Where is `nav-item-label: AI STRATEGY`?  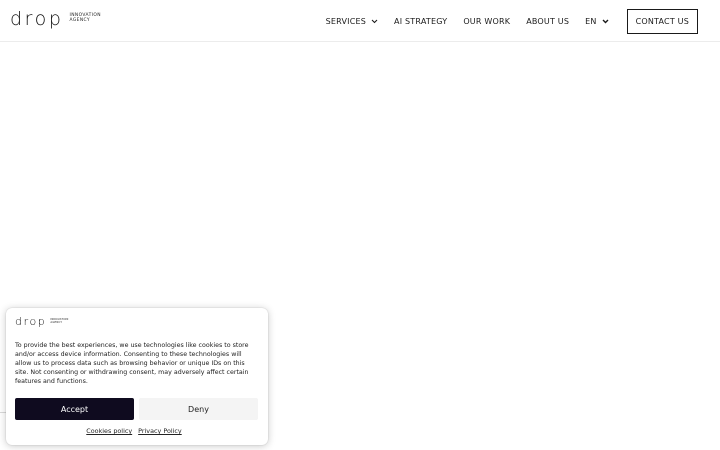
nav-item-label: AI STRATEGY is located at coordinates (421, 21).